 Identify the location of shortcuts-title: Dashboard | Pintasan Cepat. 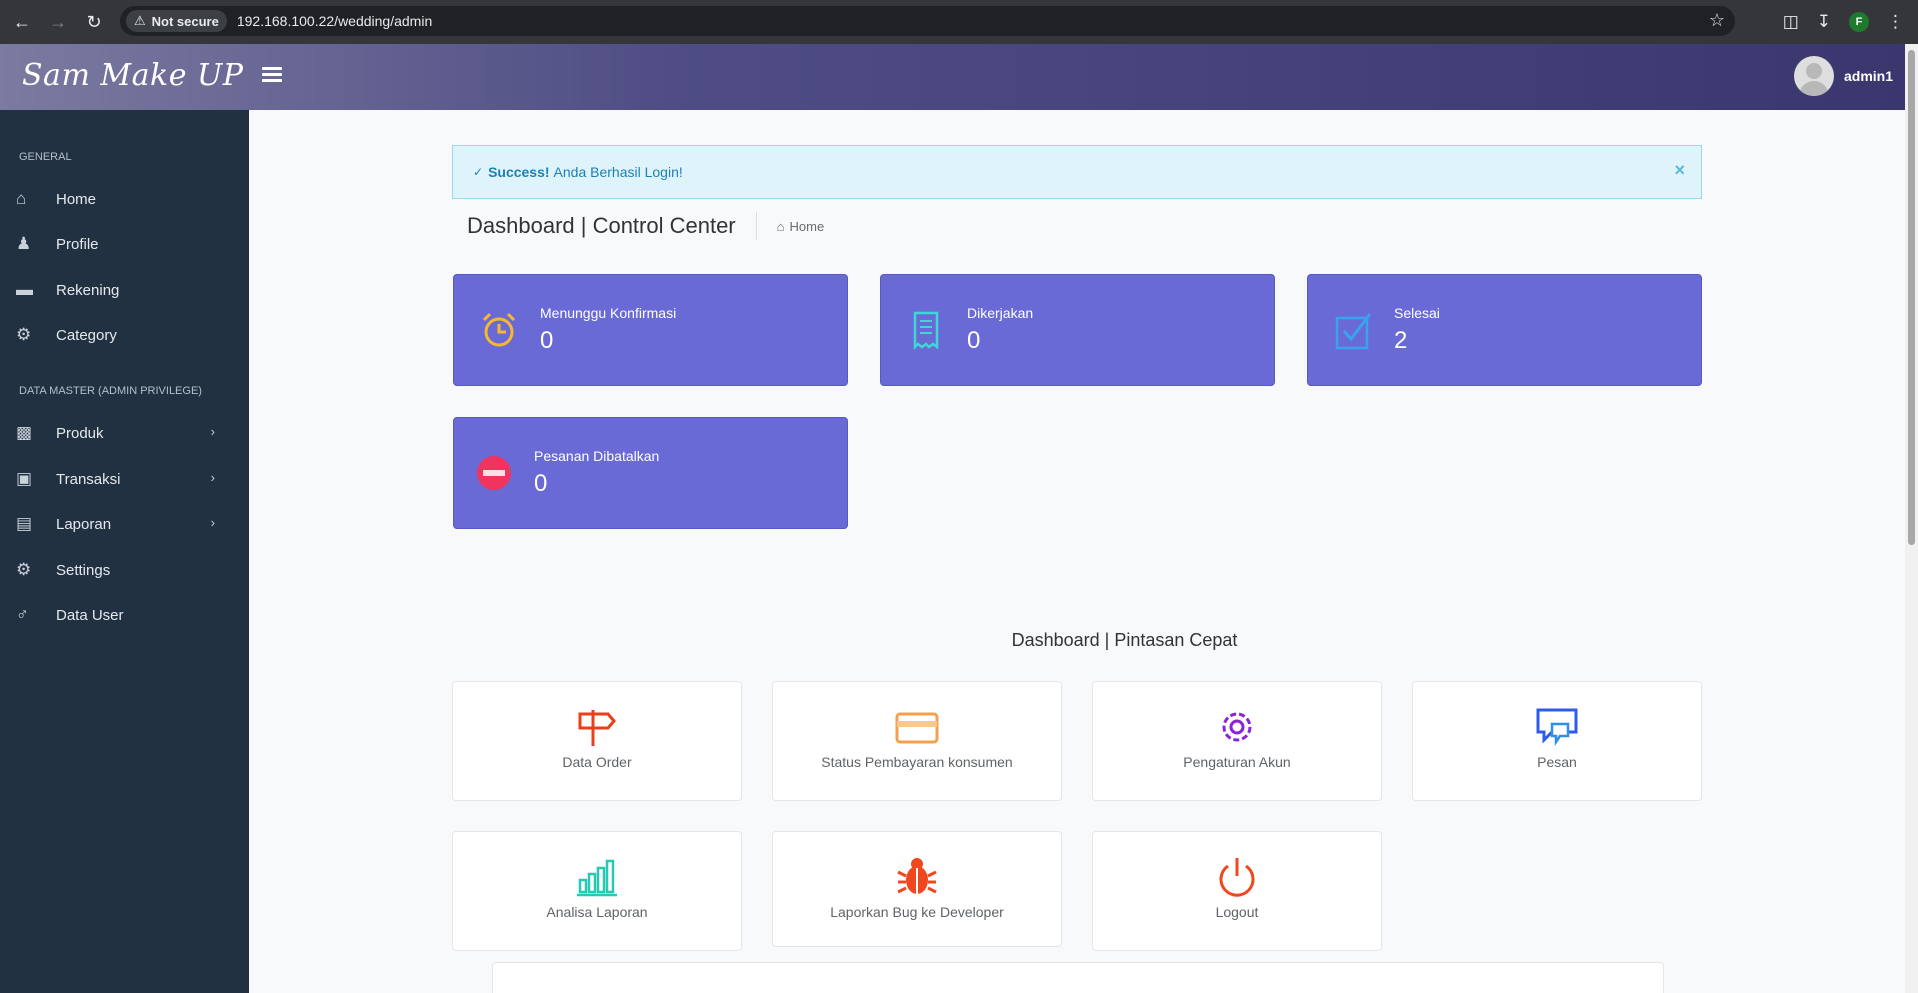
(1077, 640).